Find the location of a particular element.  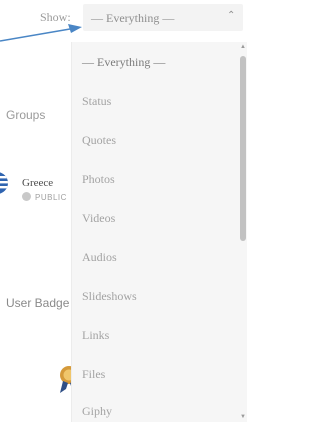

group-name-link: Greece is located at coordinates (37, 183).